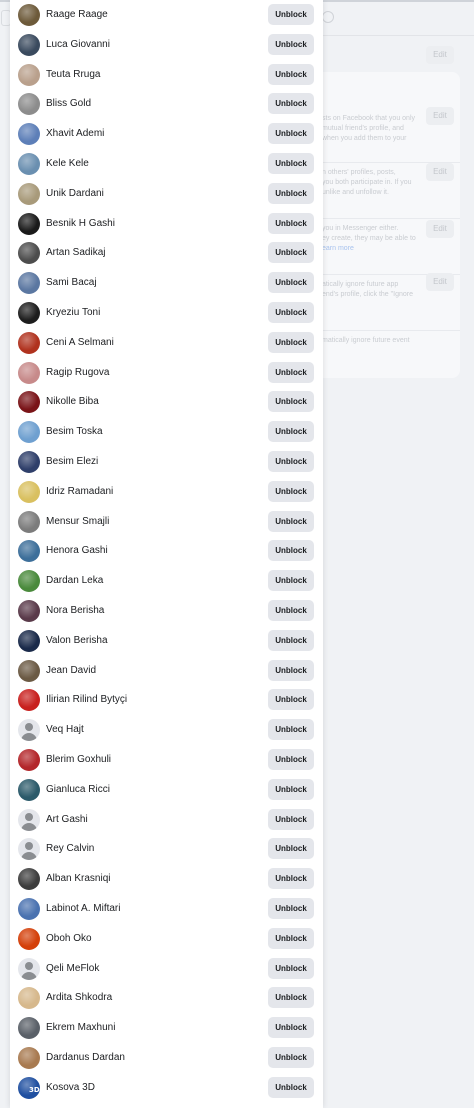 This screenshot has width=474, height=1108. I want to click on blocked-user-name: Mensur Smajli, so click(77, 522).